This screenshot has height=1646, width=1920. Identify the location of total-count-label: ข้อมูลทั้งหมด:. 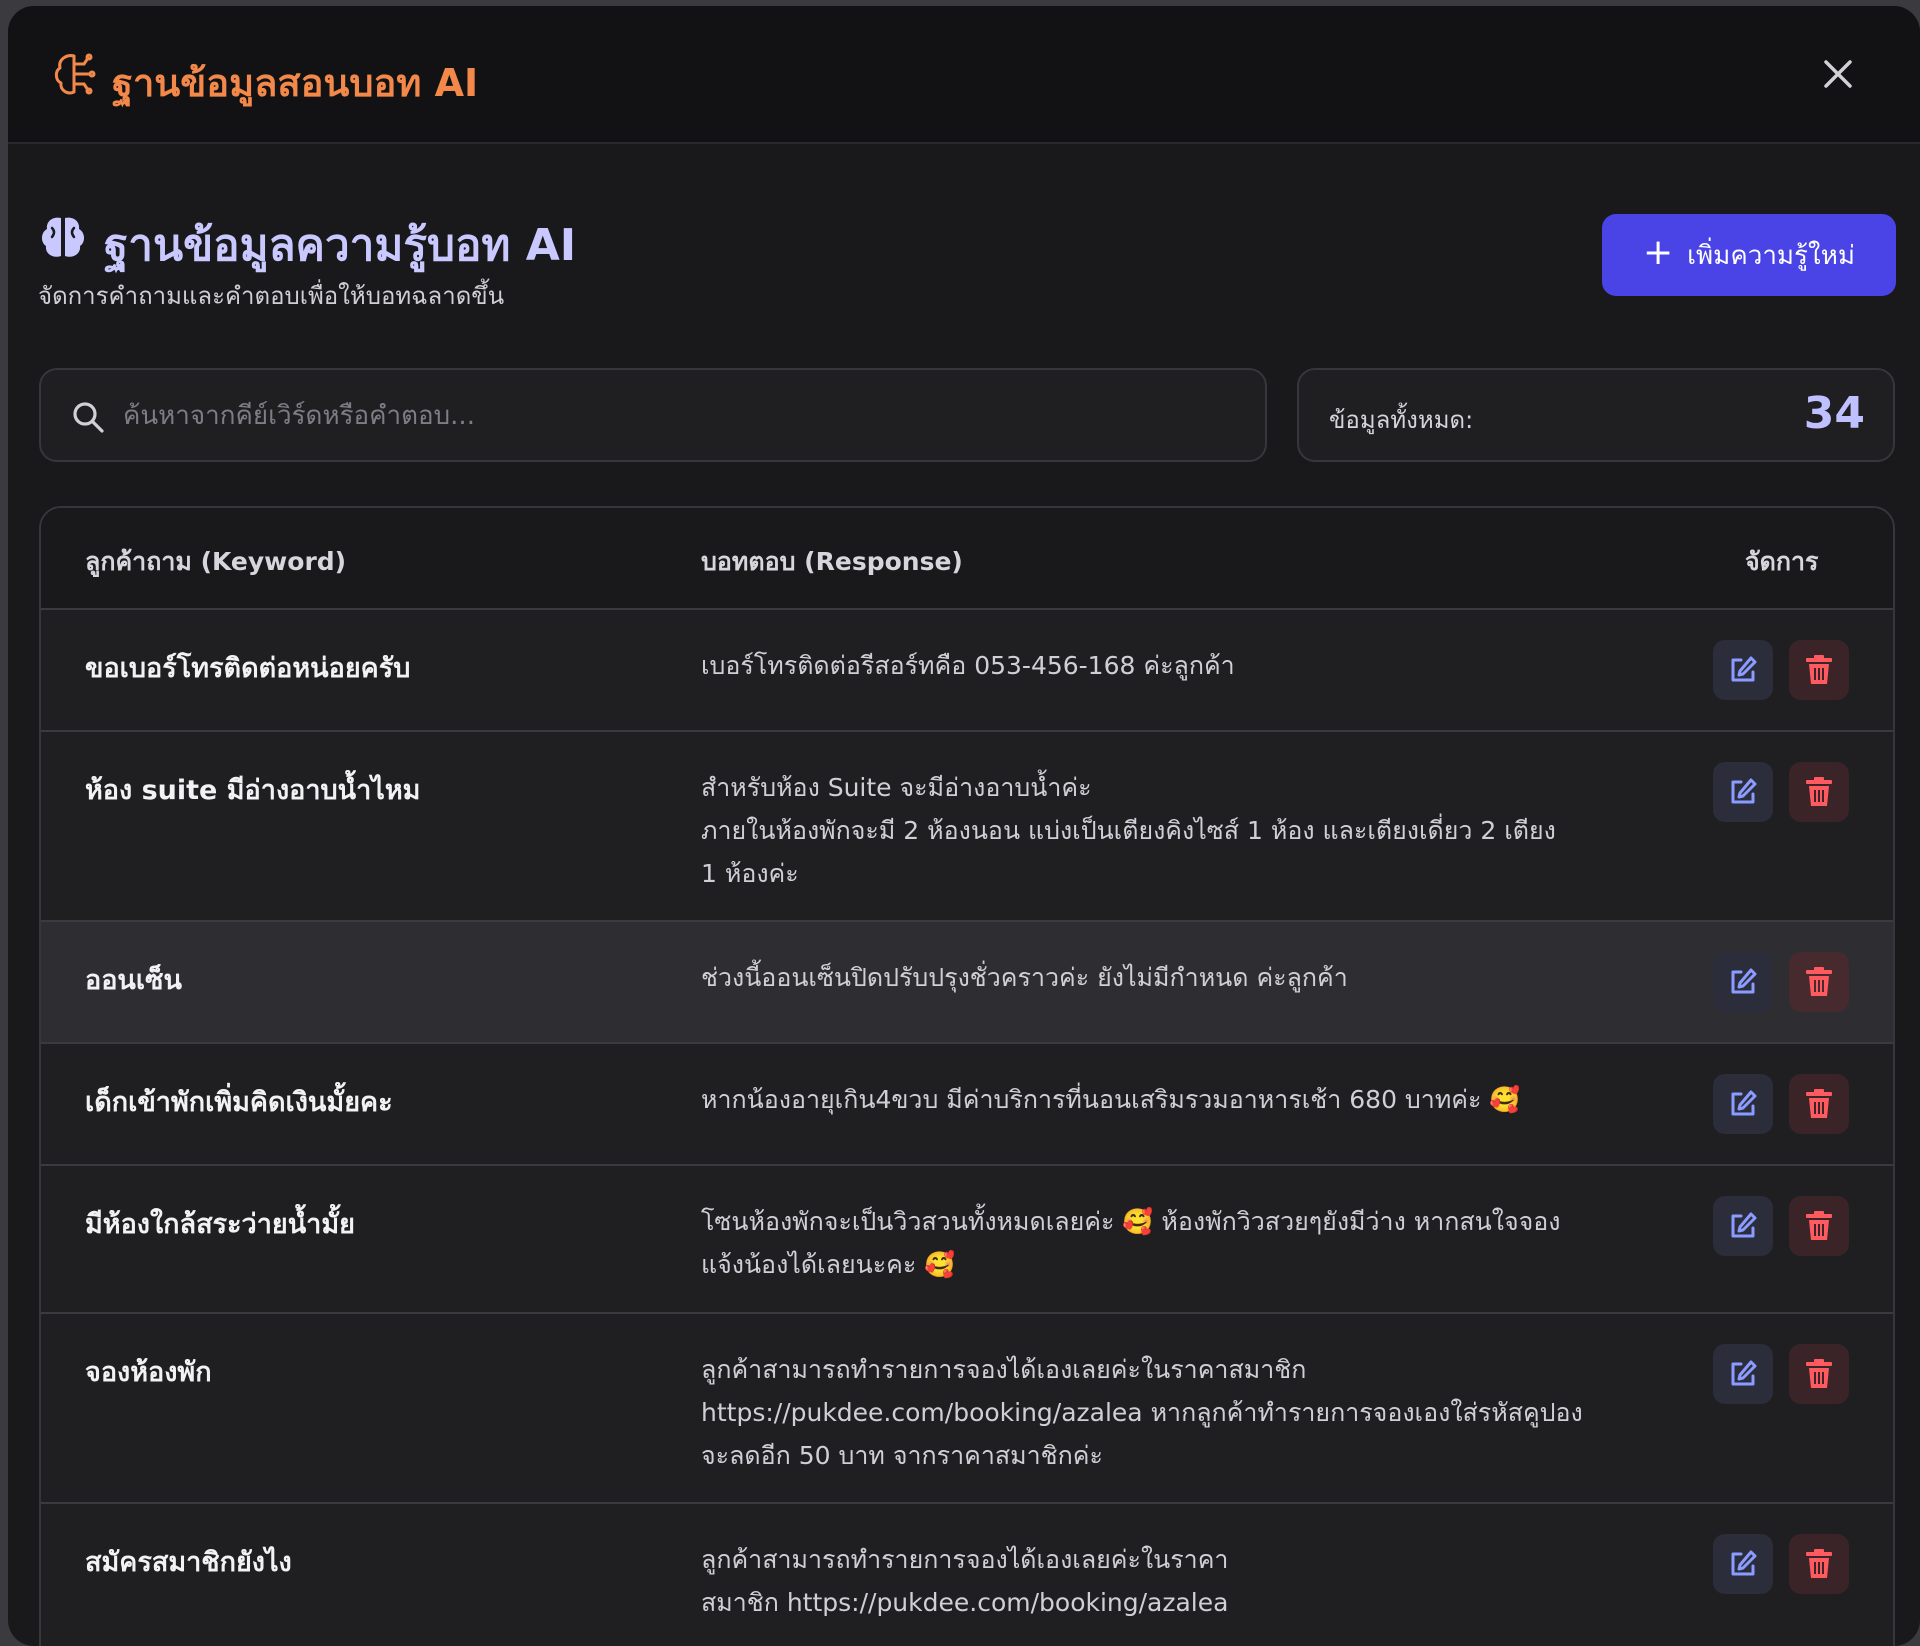
(1401, 420).